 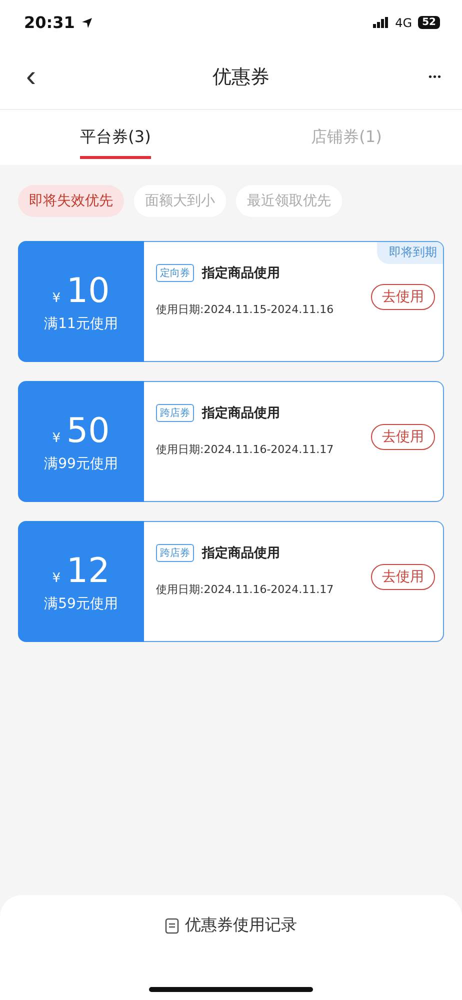 What do you see at coordinates (115, 137) in the screenshot?
I see `tab: 平台券(3)` at bounding box center [115, 137].